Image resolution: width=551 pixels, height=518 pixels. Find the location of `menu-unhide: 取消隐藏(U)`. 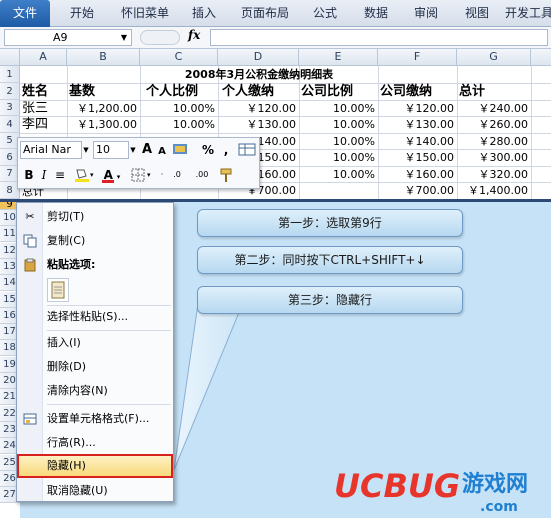

menu-unhide: 取消隐藏(U) is located at coordinates (95, 491).